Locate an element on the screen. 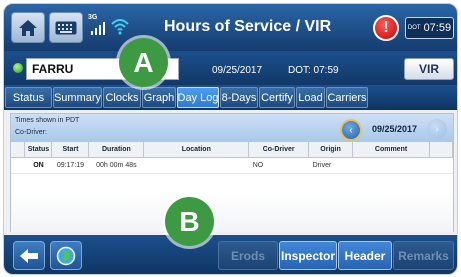 Image resolution: width=461 pixels, height=277 pixels. back-arrow-icon is located at coordinates (29, 255).